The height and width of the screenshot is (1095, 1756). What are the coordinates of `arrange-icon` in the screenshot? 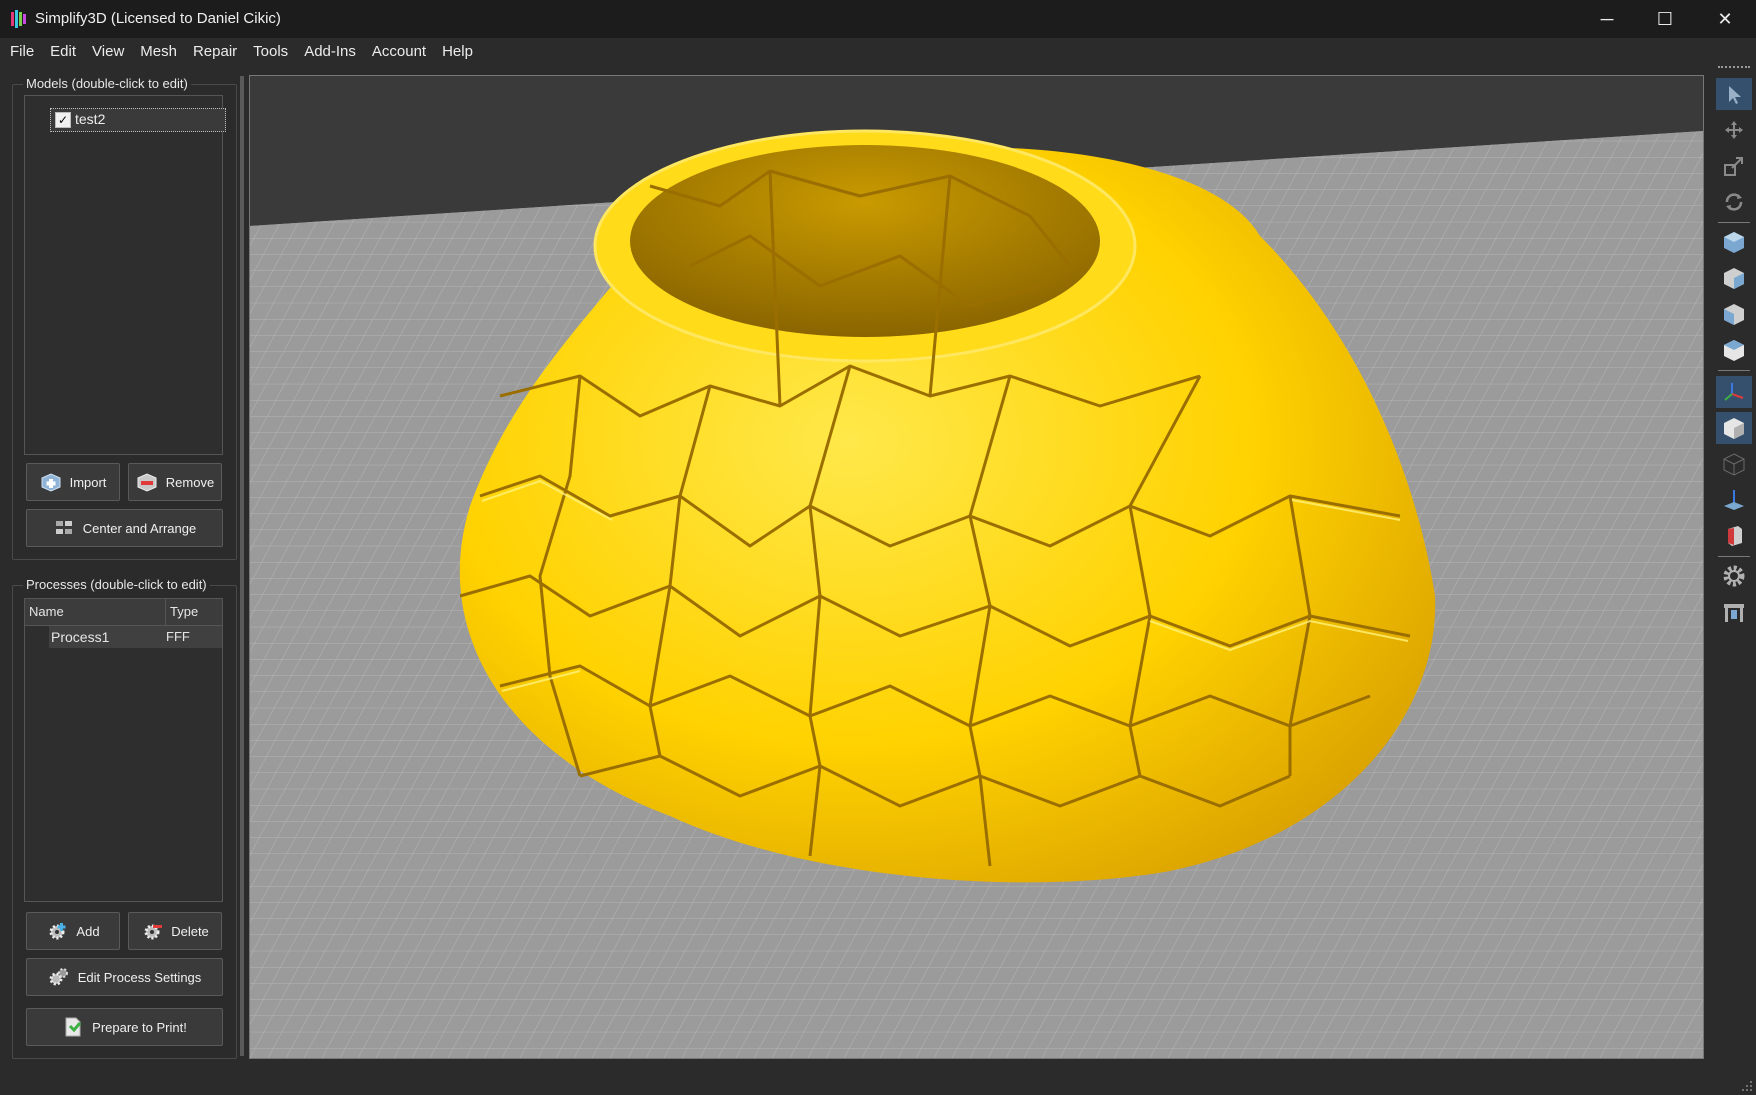 It's located at (63, 527).